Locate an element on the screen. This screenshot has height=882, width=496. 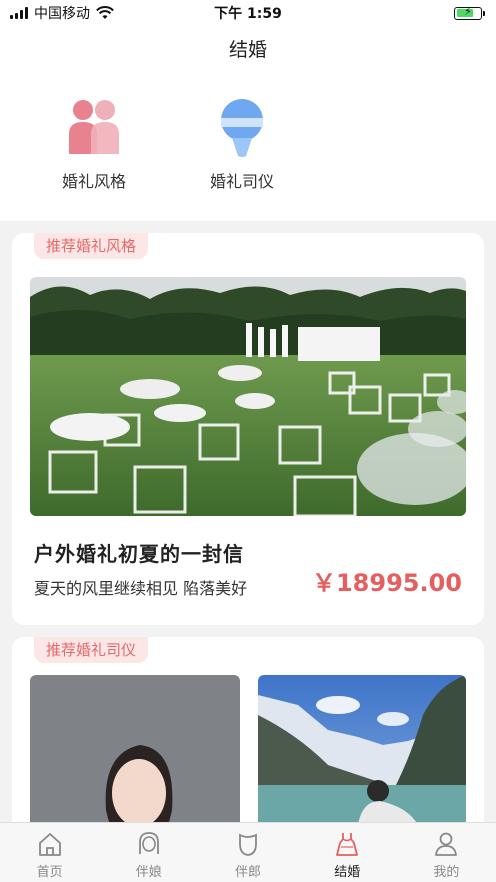
microphone-icon is located at coordinates (242, 128).